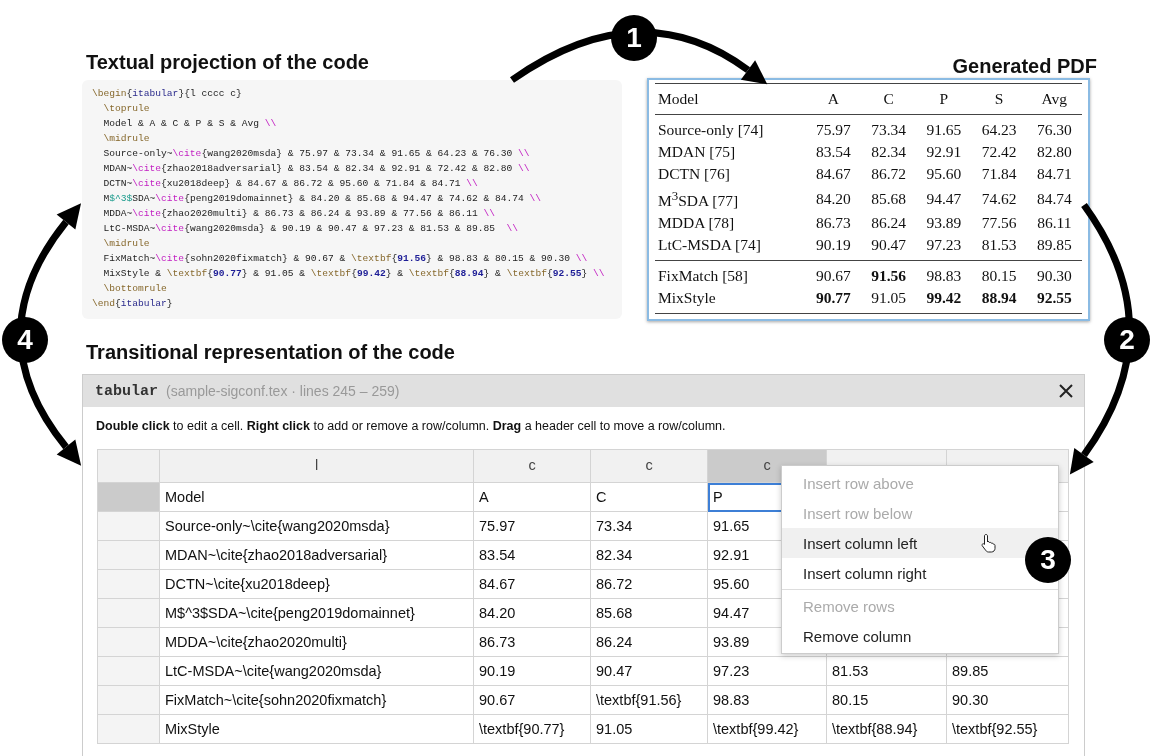  Describe the element at coordinates (1054, 173) in the screenshot. I see `table-value: 84.71` at that location.